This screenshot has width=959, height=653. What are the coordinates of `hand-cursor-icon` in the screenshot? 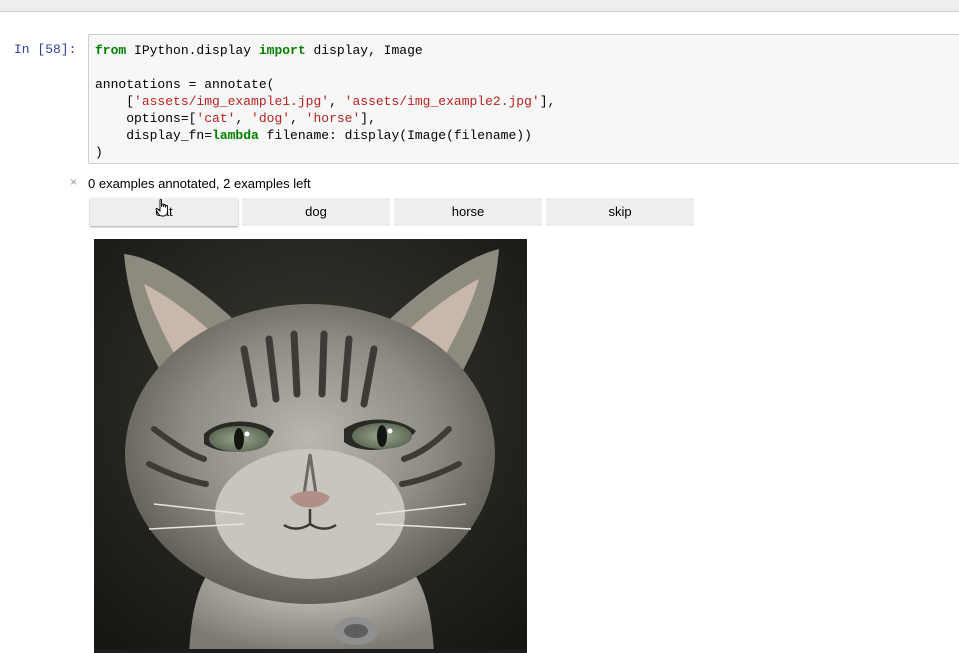 It's located at (161, 208).